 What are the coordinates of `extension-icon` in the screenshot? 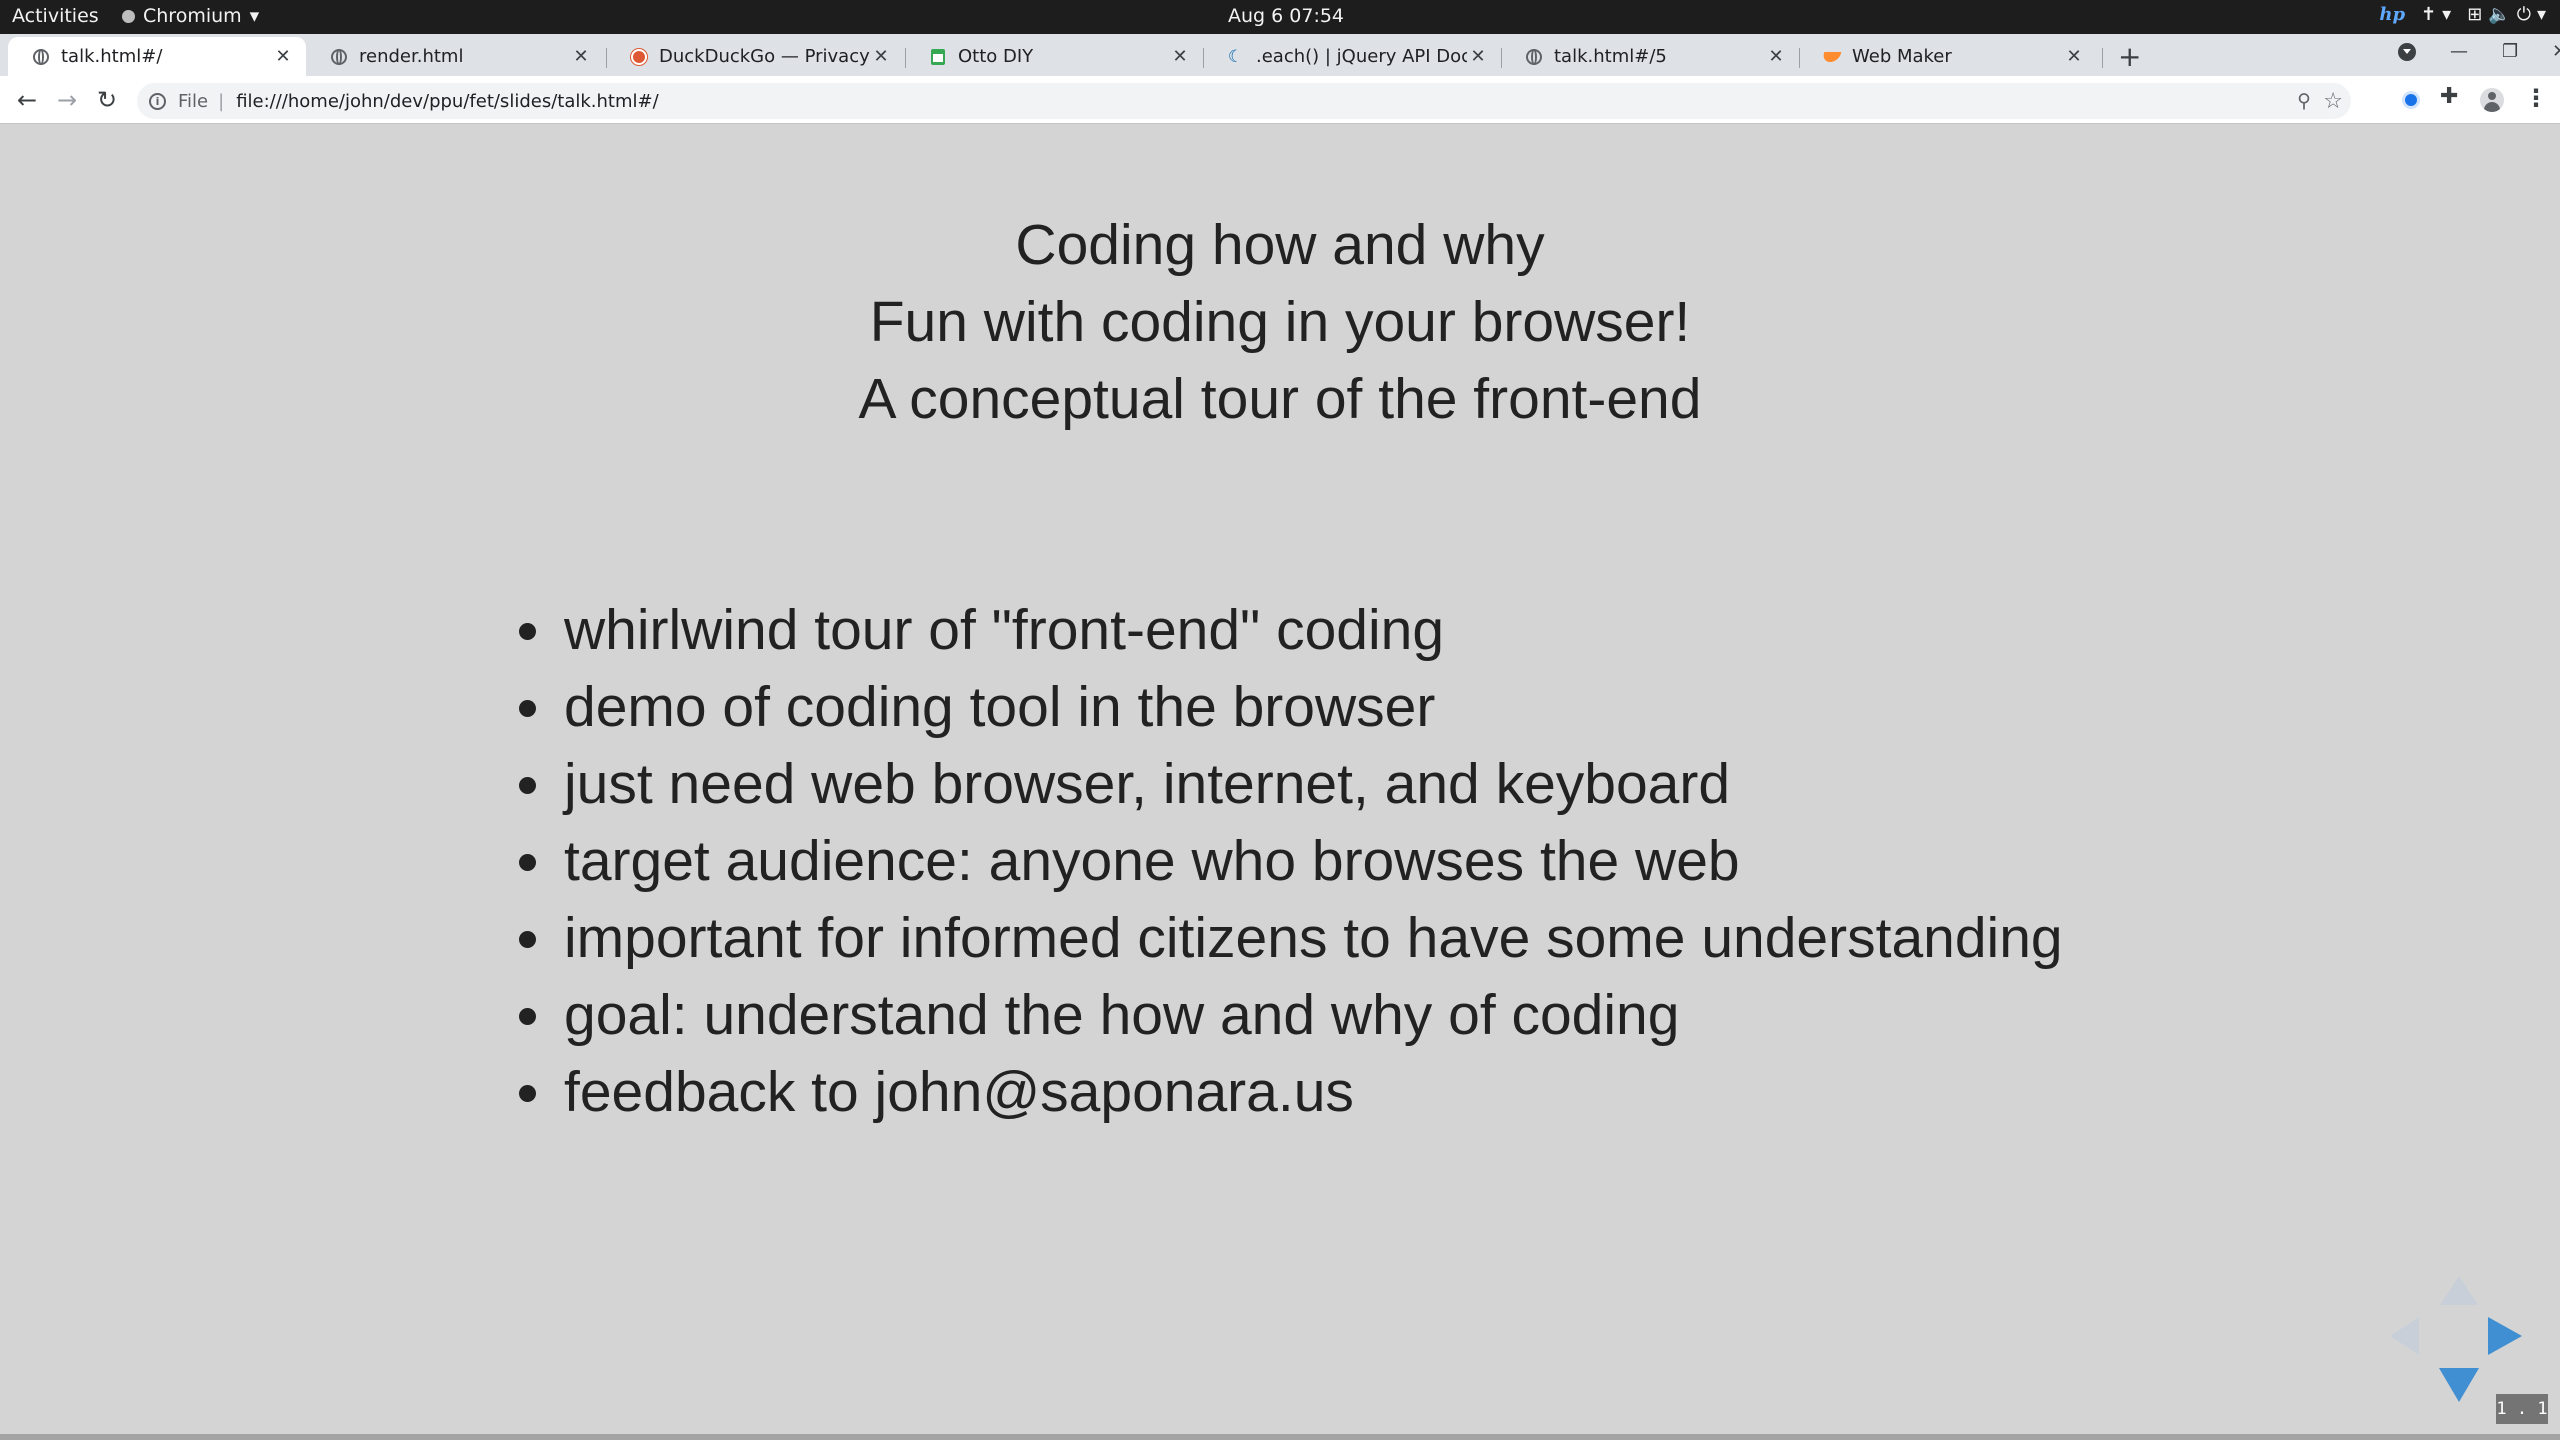 It's located at (2411, 100).